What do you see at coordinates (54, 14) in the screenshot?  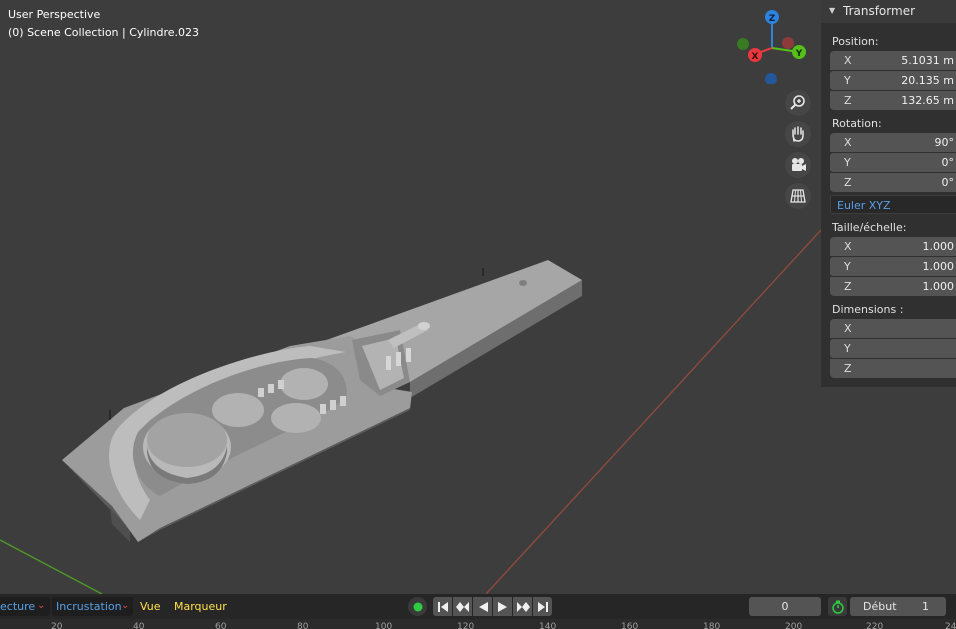 I see `perspective-label: User Perspective` at bounding box center [54, 14].